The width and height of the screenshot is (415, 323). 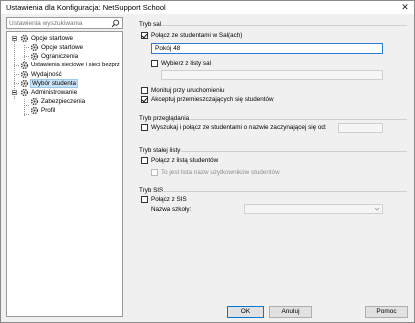 I want to click on tree-item-restrictions: Ograniczenia, so click(x=64, y=56).